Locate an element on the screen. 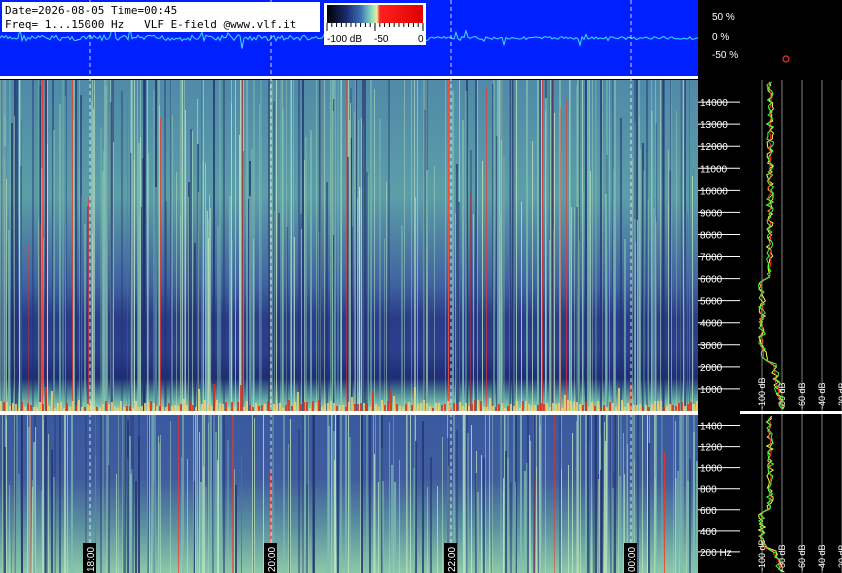 The height and width of the screenshot is (573, 842). waveform-label-minus50: -50 % is located at coordinates (725, 55).